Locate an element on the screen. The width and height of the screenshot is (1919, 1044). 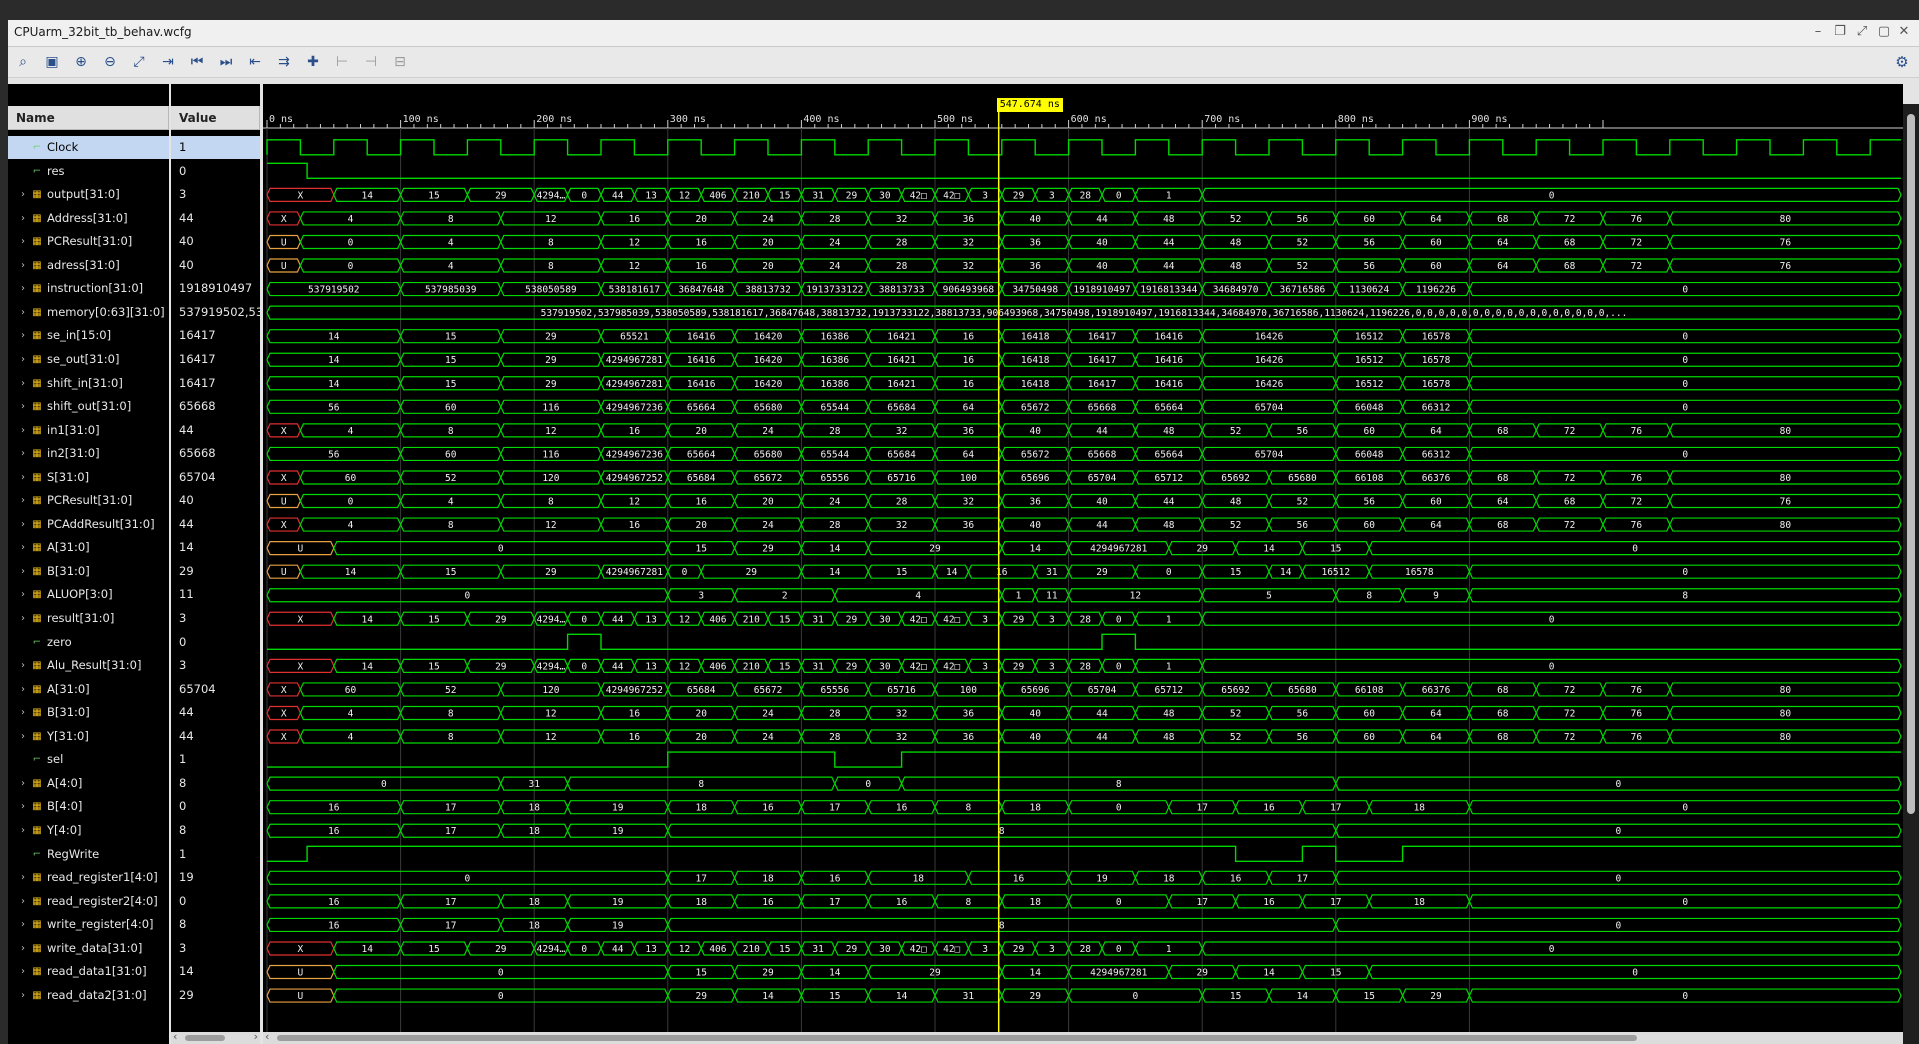
value-horizontal-scrollbar: ‹ › is located at coordinates (215, 1037).